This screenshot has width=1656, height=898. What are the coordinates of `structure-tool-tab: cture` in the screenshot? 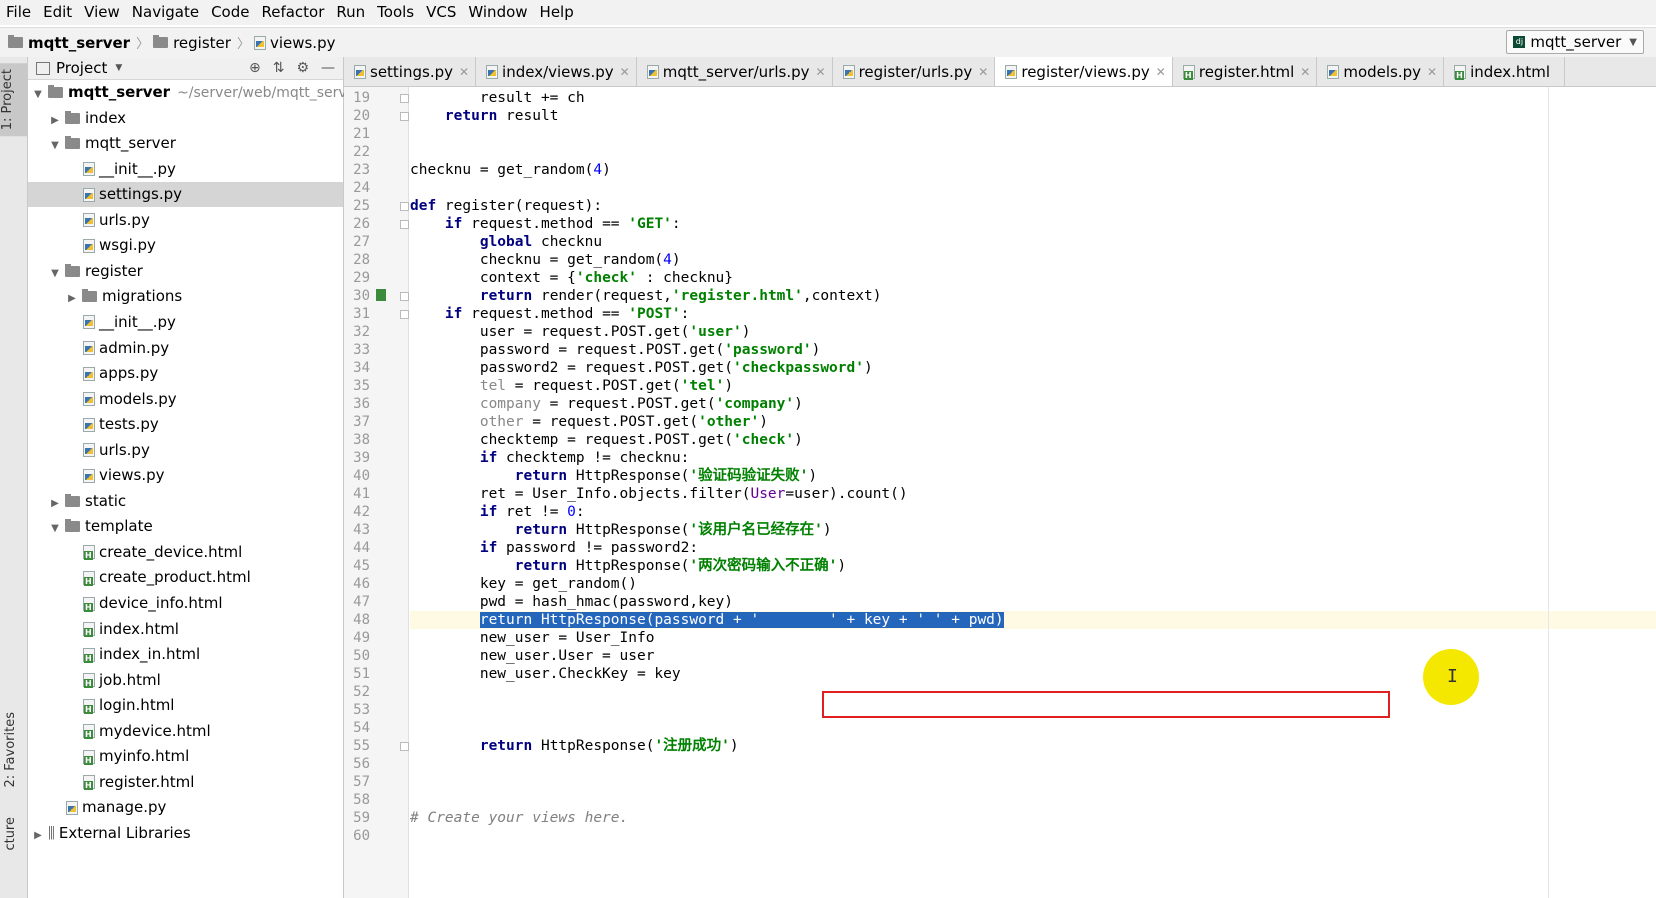 It's located at (10, 834).